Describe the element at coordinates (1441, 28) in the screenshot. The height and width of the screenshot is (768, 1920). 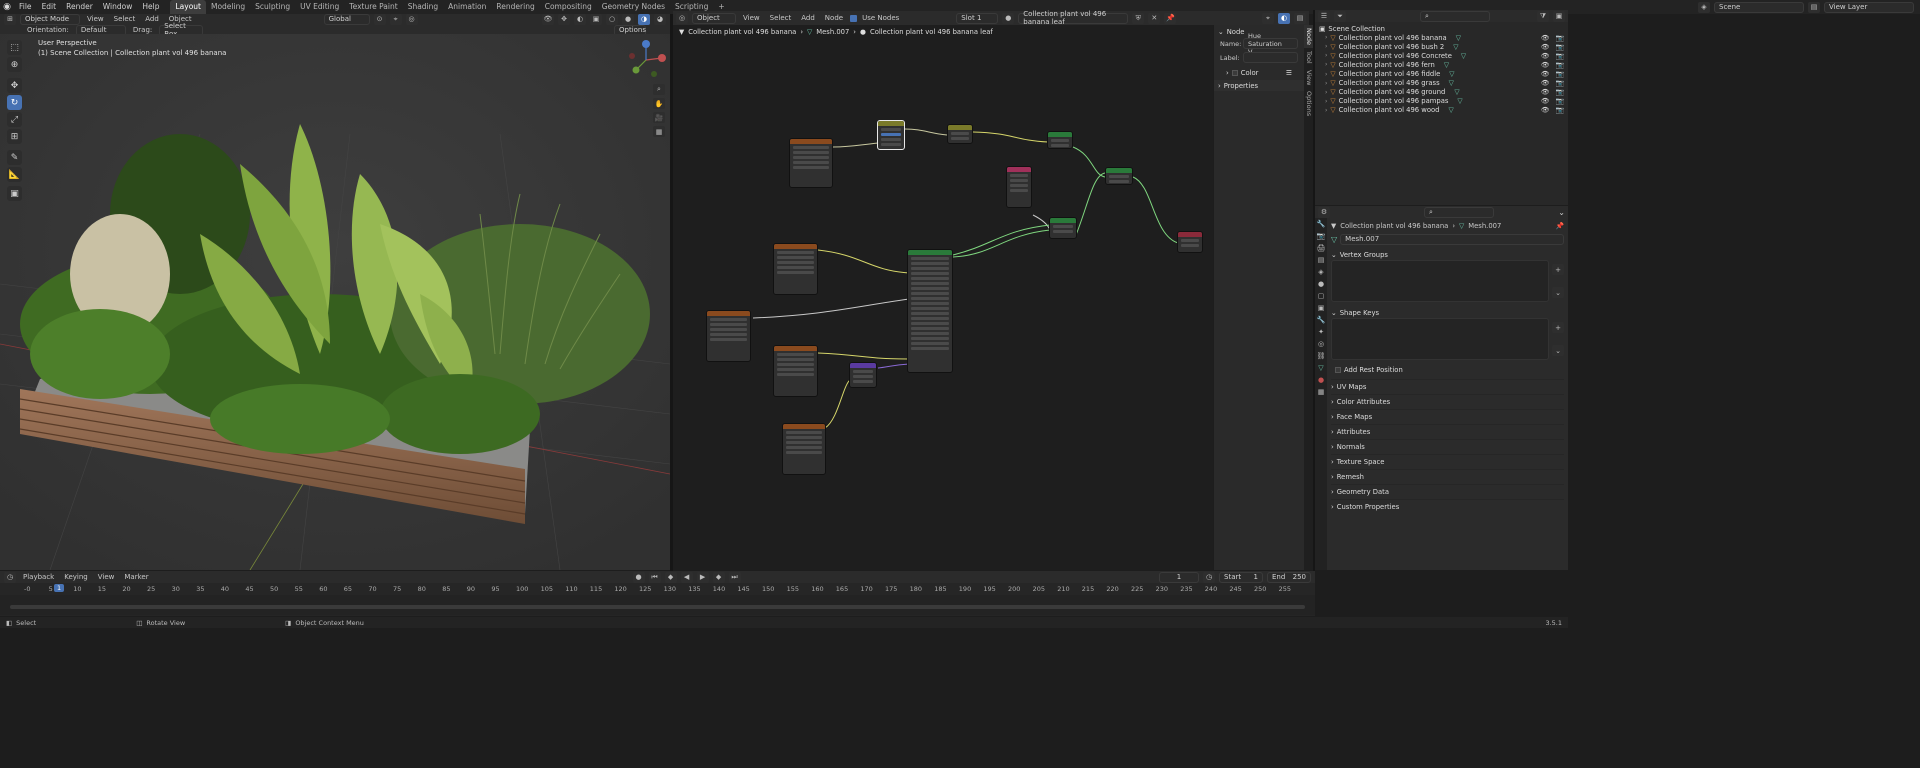
I see `outliner-root: ▣ Scene Collection` at that location.